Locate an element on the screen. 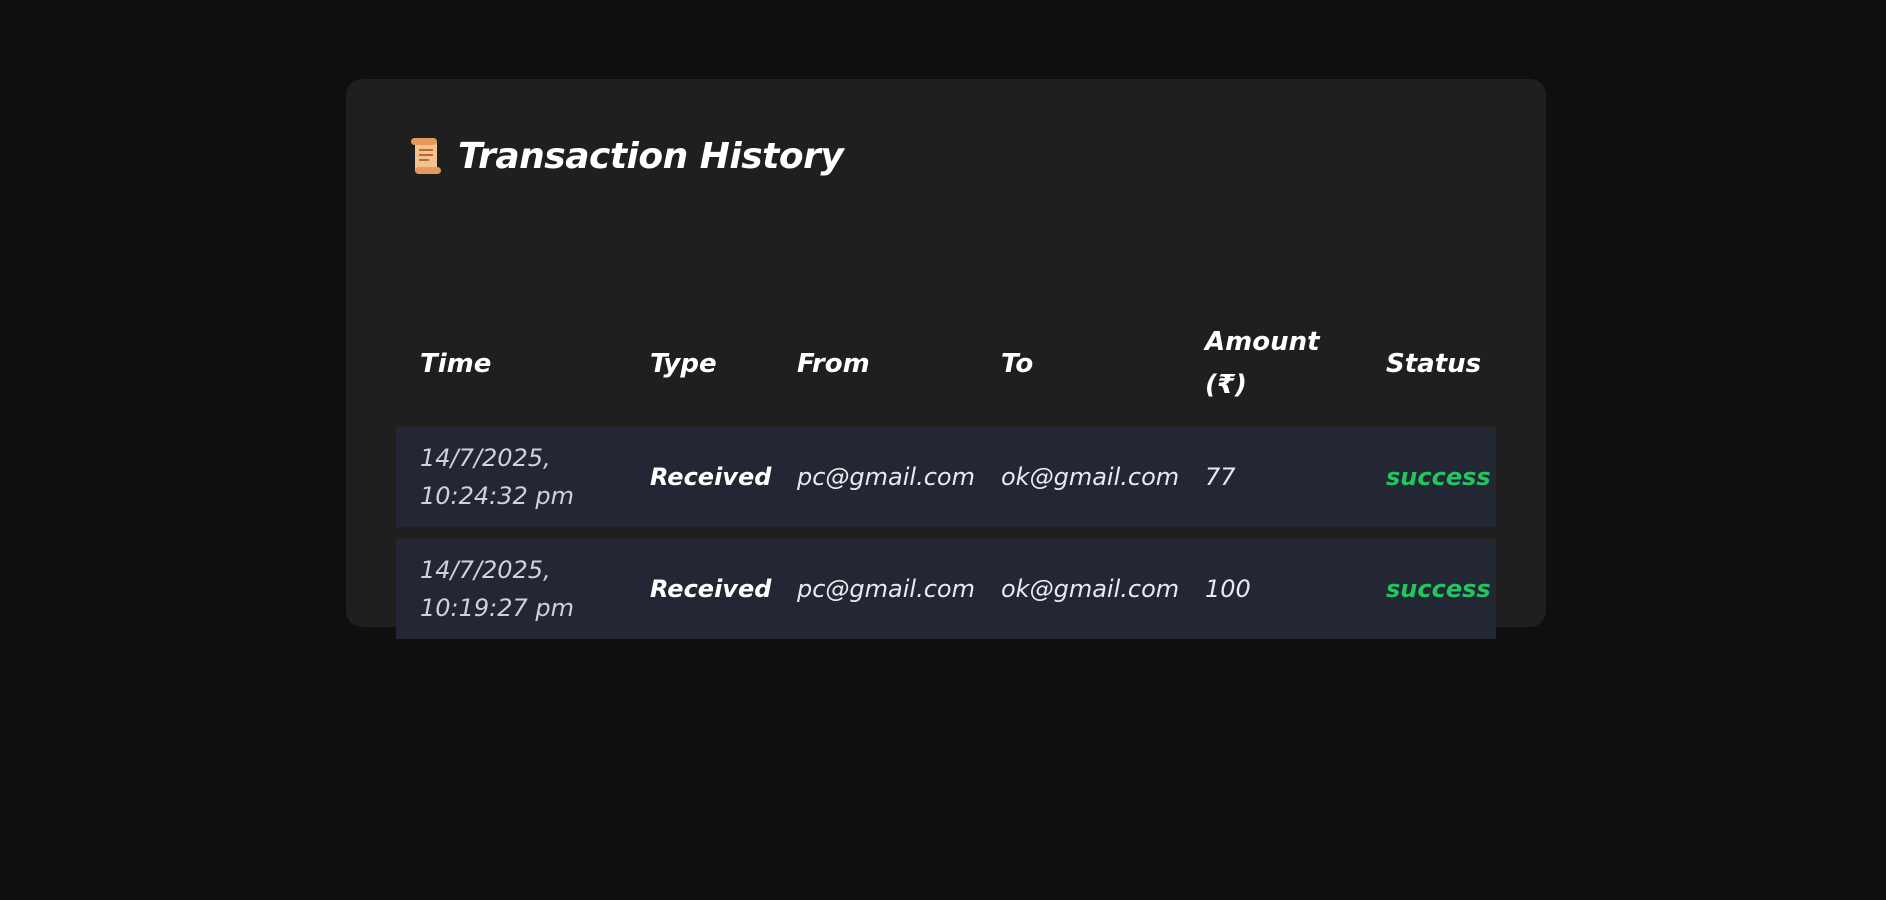 Image resolution: width=1886 pixels, height=900 pixels. column-header-status: Status is located at coordinates (1434, 363).